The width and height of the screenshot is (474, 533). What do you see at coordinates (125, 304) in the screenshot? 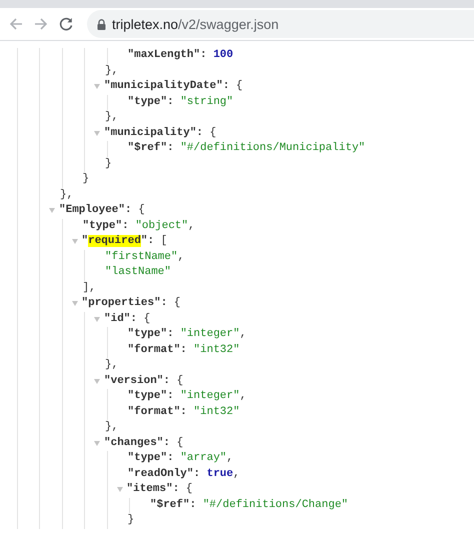
I see `json-key: "properties":` at bounding box center [125, 304].